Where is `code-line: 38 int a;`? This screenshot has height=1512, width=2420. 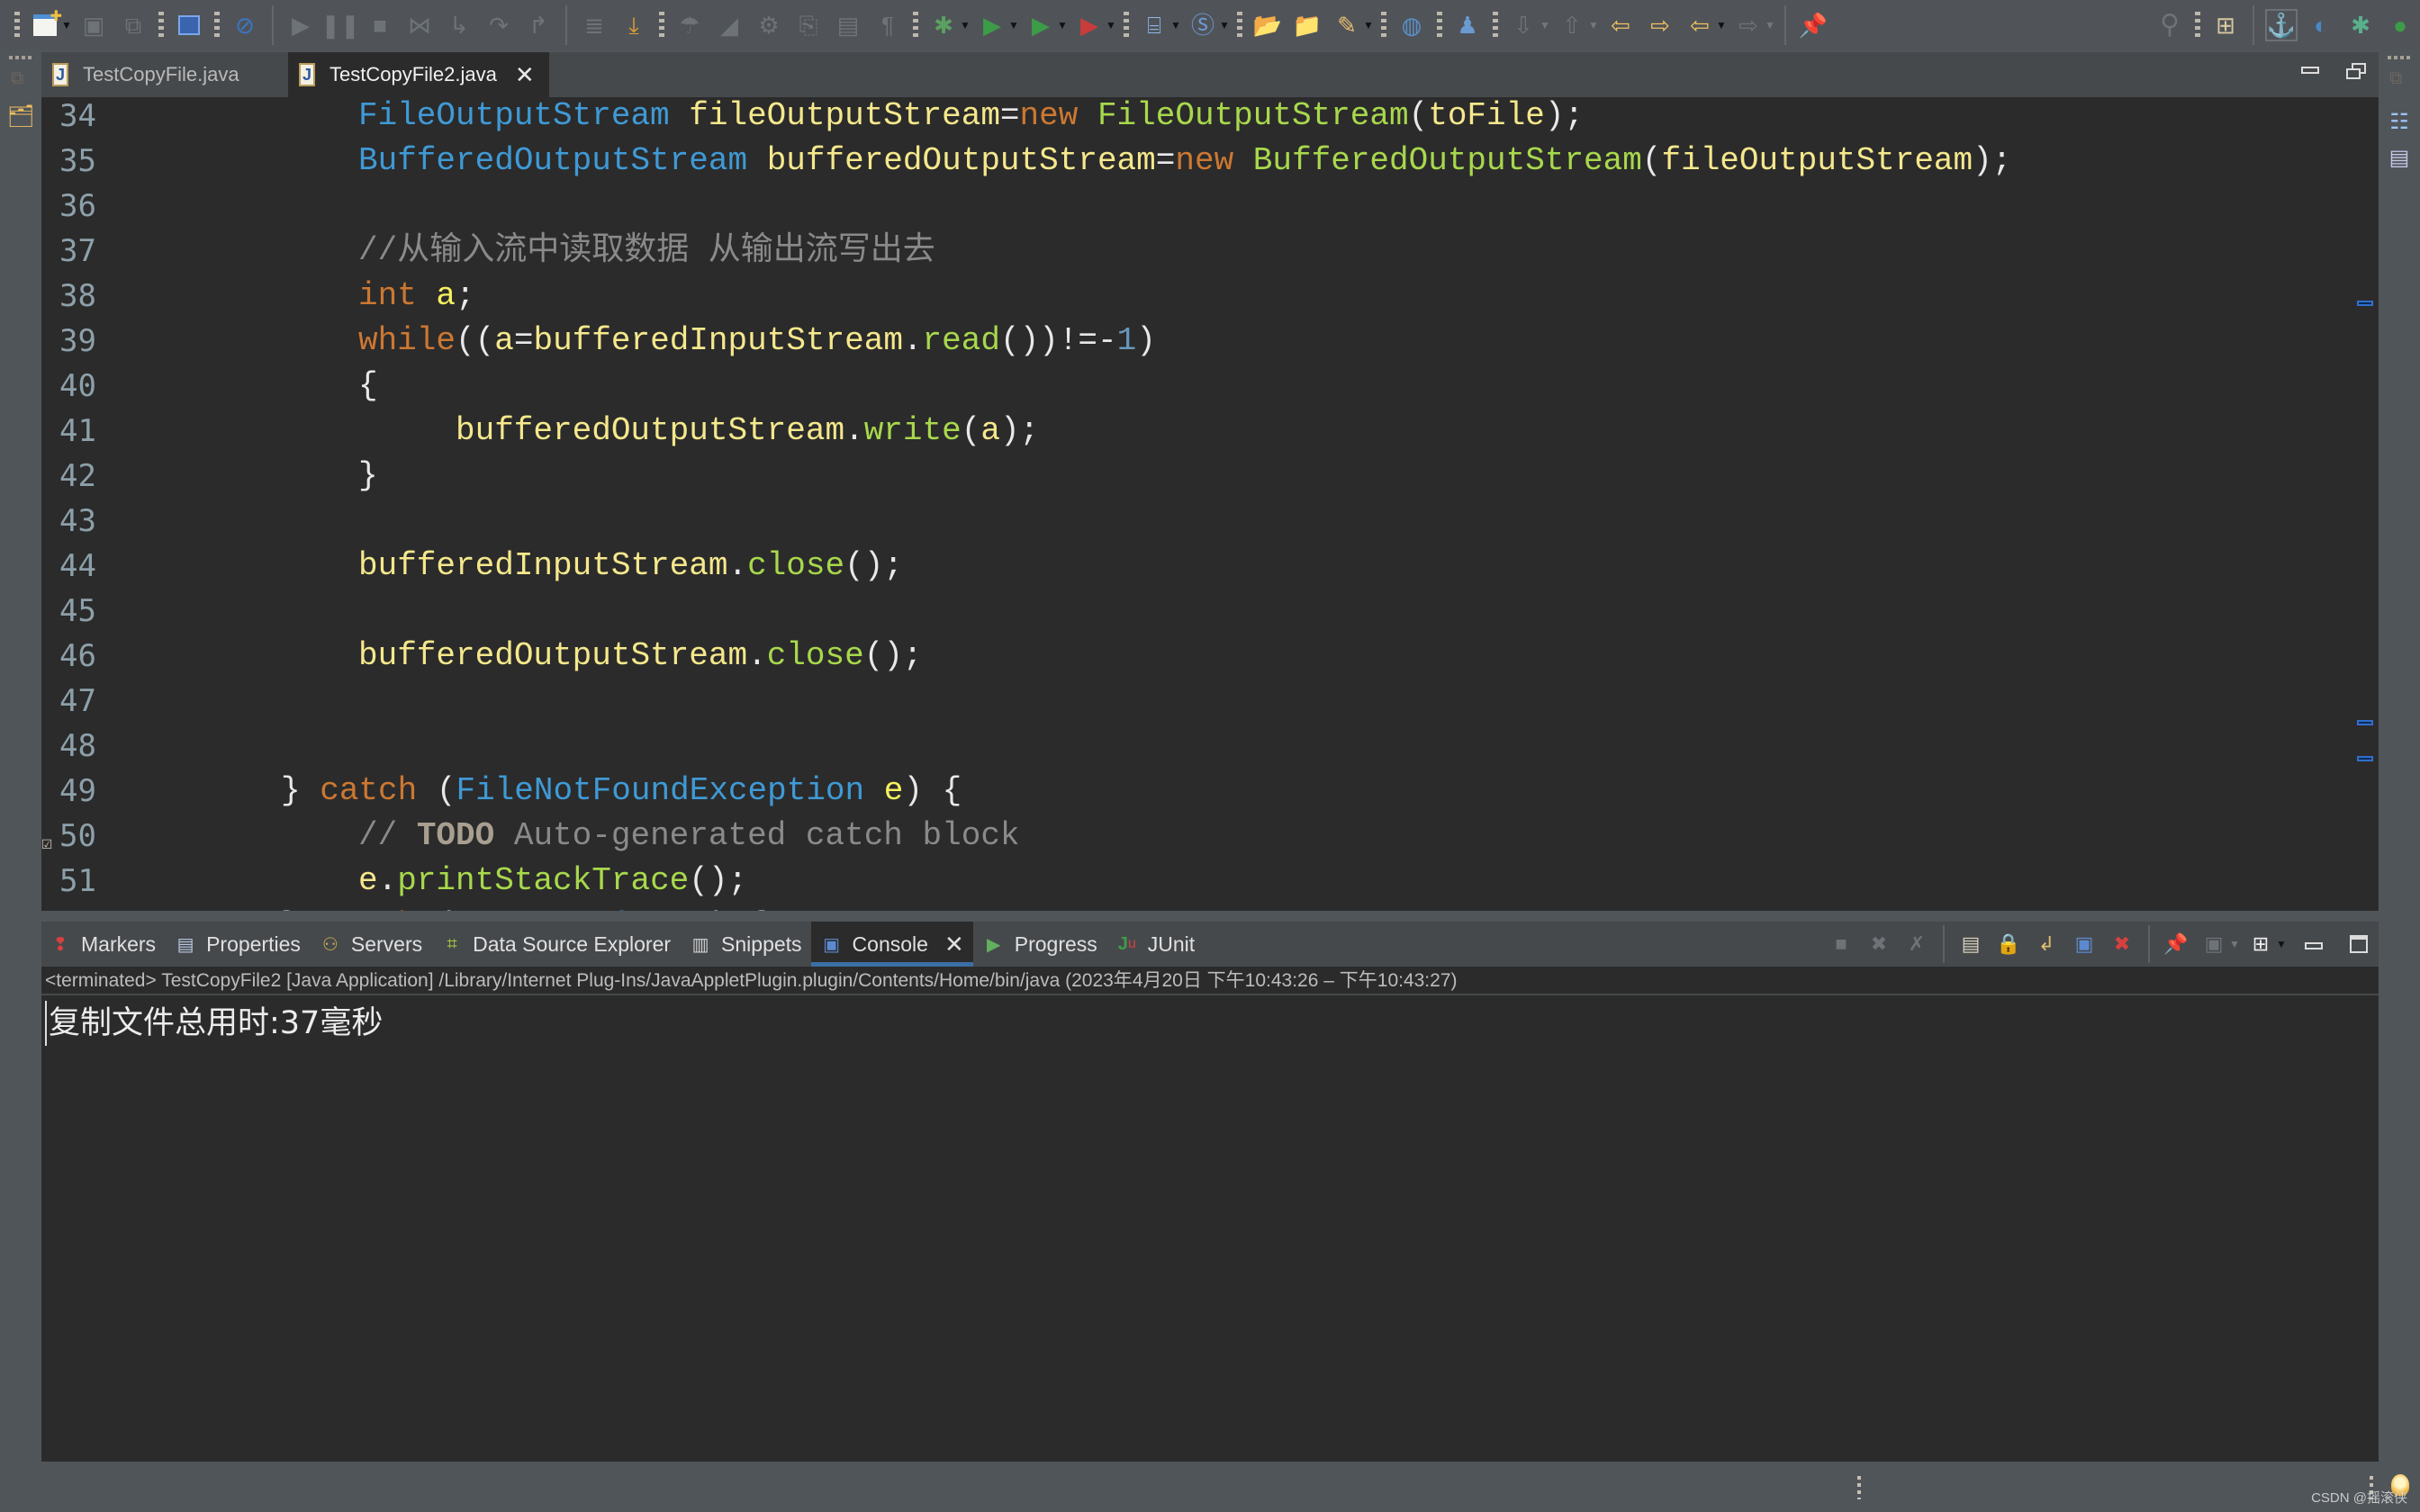
code-line: 38 int a; is located at coordinates (1210, 296).